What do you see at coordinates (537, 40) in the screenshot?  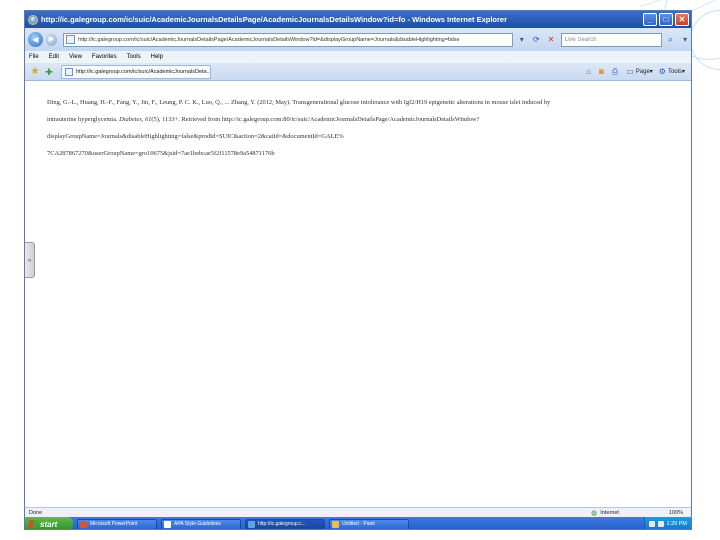 I see `refresh-icon: ⟳` at bounding box center [537, 40].